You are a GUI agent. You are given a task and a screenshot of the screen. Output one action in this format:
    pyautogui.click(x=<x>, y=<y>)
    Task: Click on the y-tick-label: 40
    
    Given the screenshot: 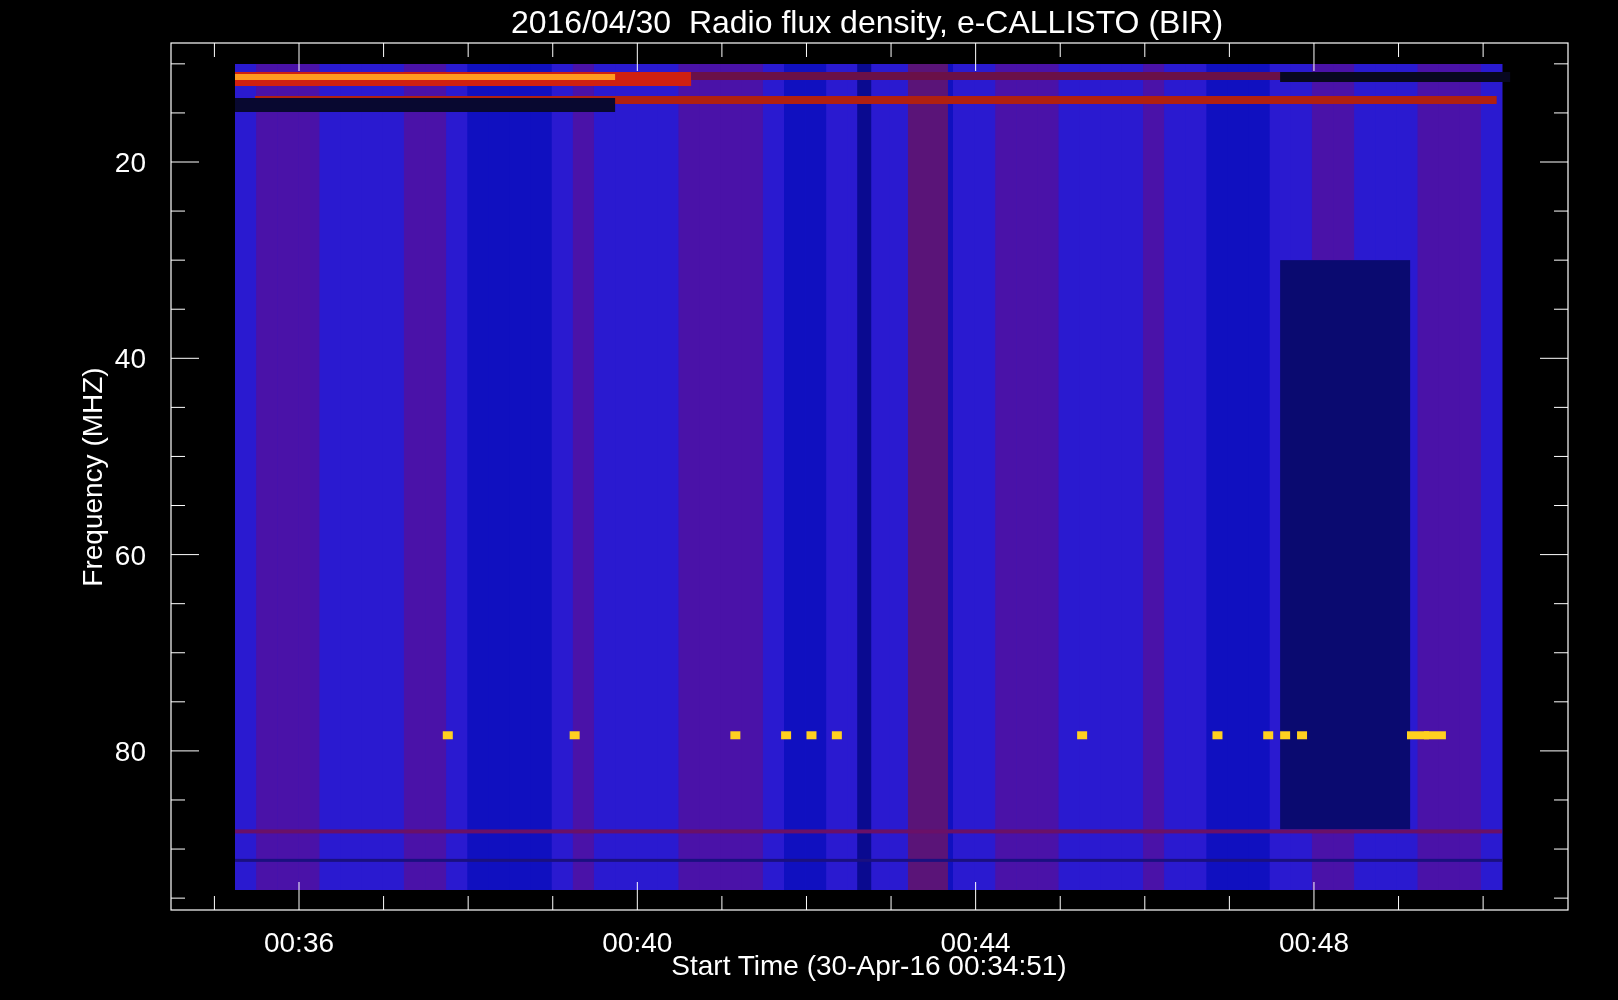 What is the action you would take?
    pyautogui.click(x=130, y=359)
    